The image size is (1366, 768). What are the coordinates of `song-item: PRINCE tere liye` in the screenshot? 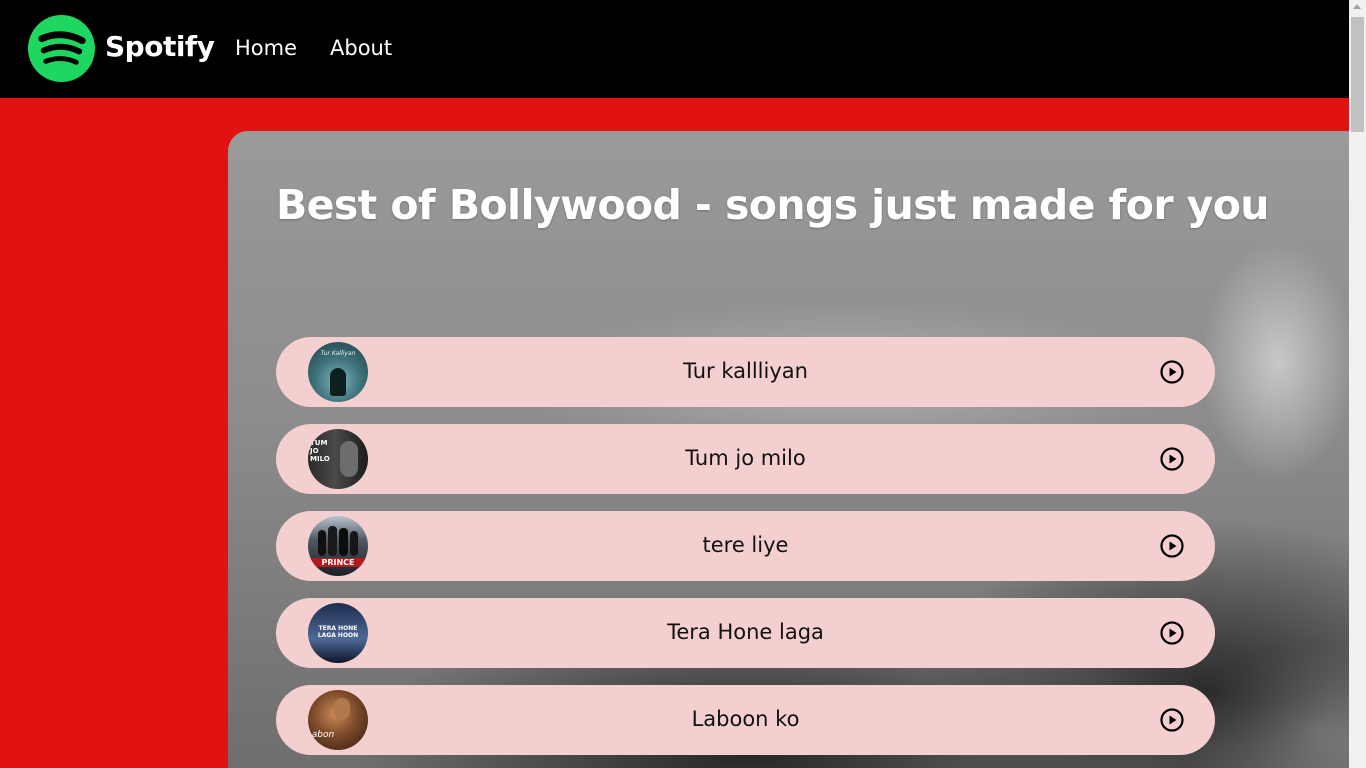 It's located at (745, 546).